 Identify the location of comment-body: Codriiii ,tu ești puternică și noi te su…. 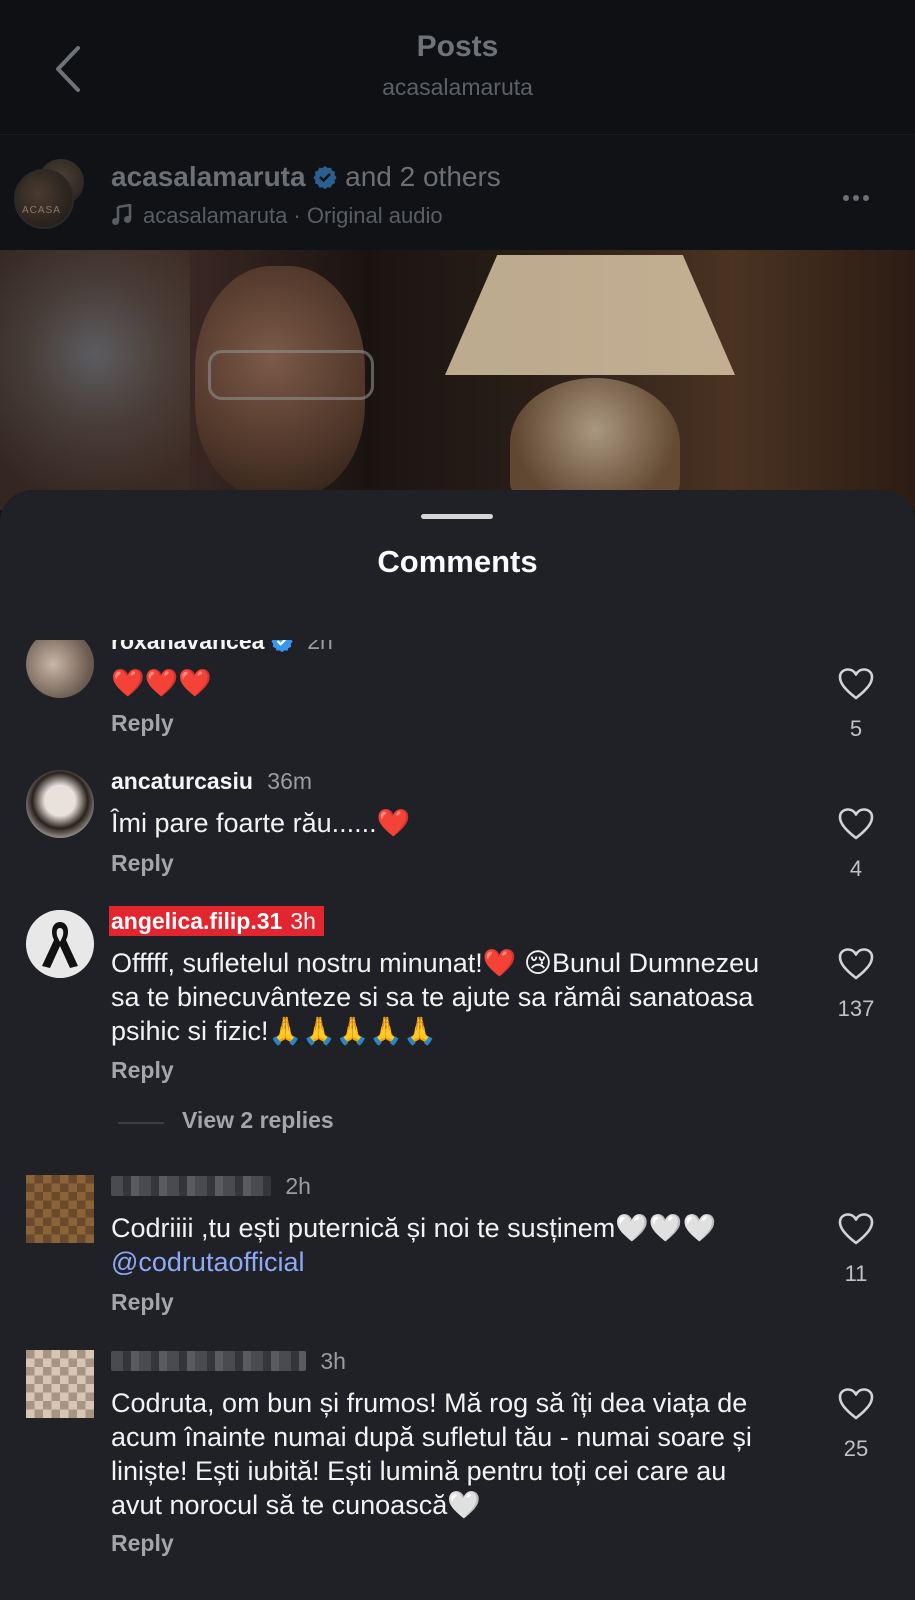
(414, 1228).